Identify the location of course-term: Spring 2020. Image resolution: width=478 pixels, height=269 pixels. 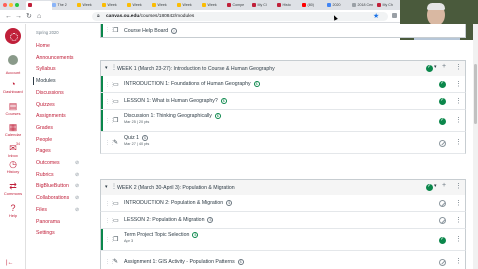
(47, 32).